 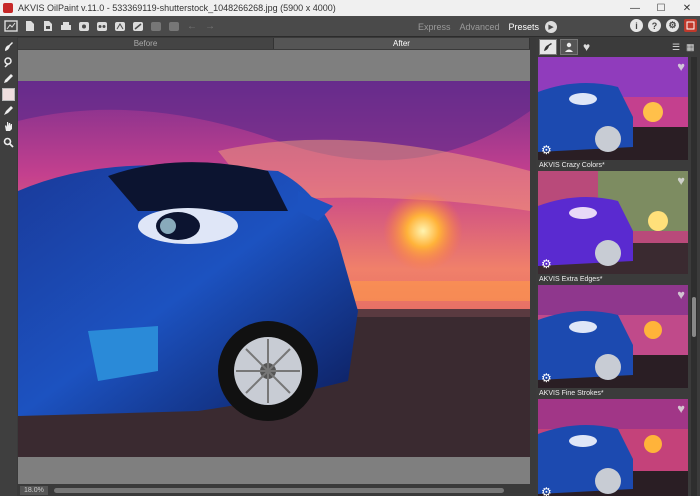 I want to click on window-controls: — ☐ ✕, so click(x=661, y=8).